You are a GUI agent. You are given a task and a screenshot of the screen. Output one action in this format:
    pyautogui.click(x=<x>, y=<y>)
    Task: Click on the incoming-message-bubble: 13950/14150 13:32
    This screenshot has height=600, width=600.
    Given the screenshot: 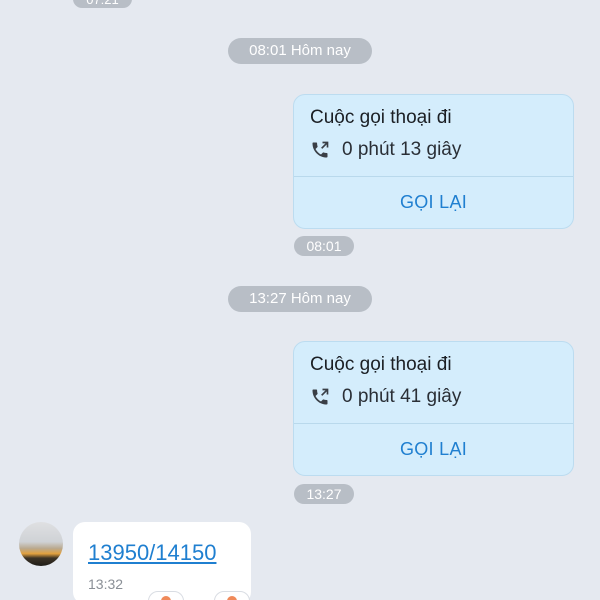 What is the action you would take?
    pyautogui.click(x=162, y=561)
    